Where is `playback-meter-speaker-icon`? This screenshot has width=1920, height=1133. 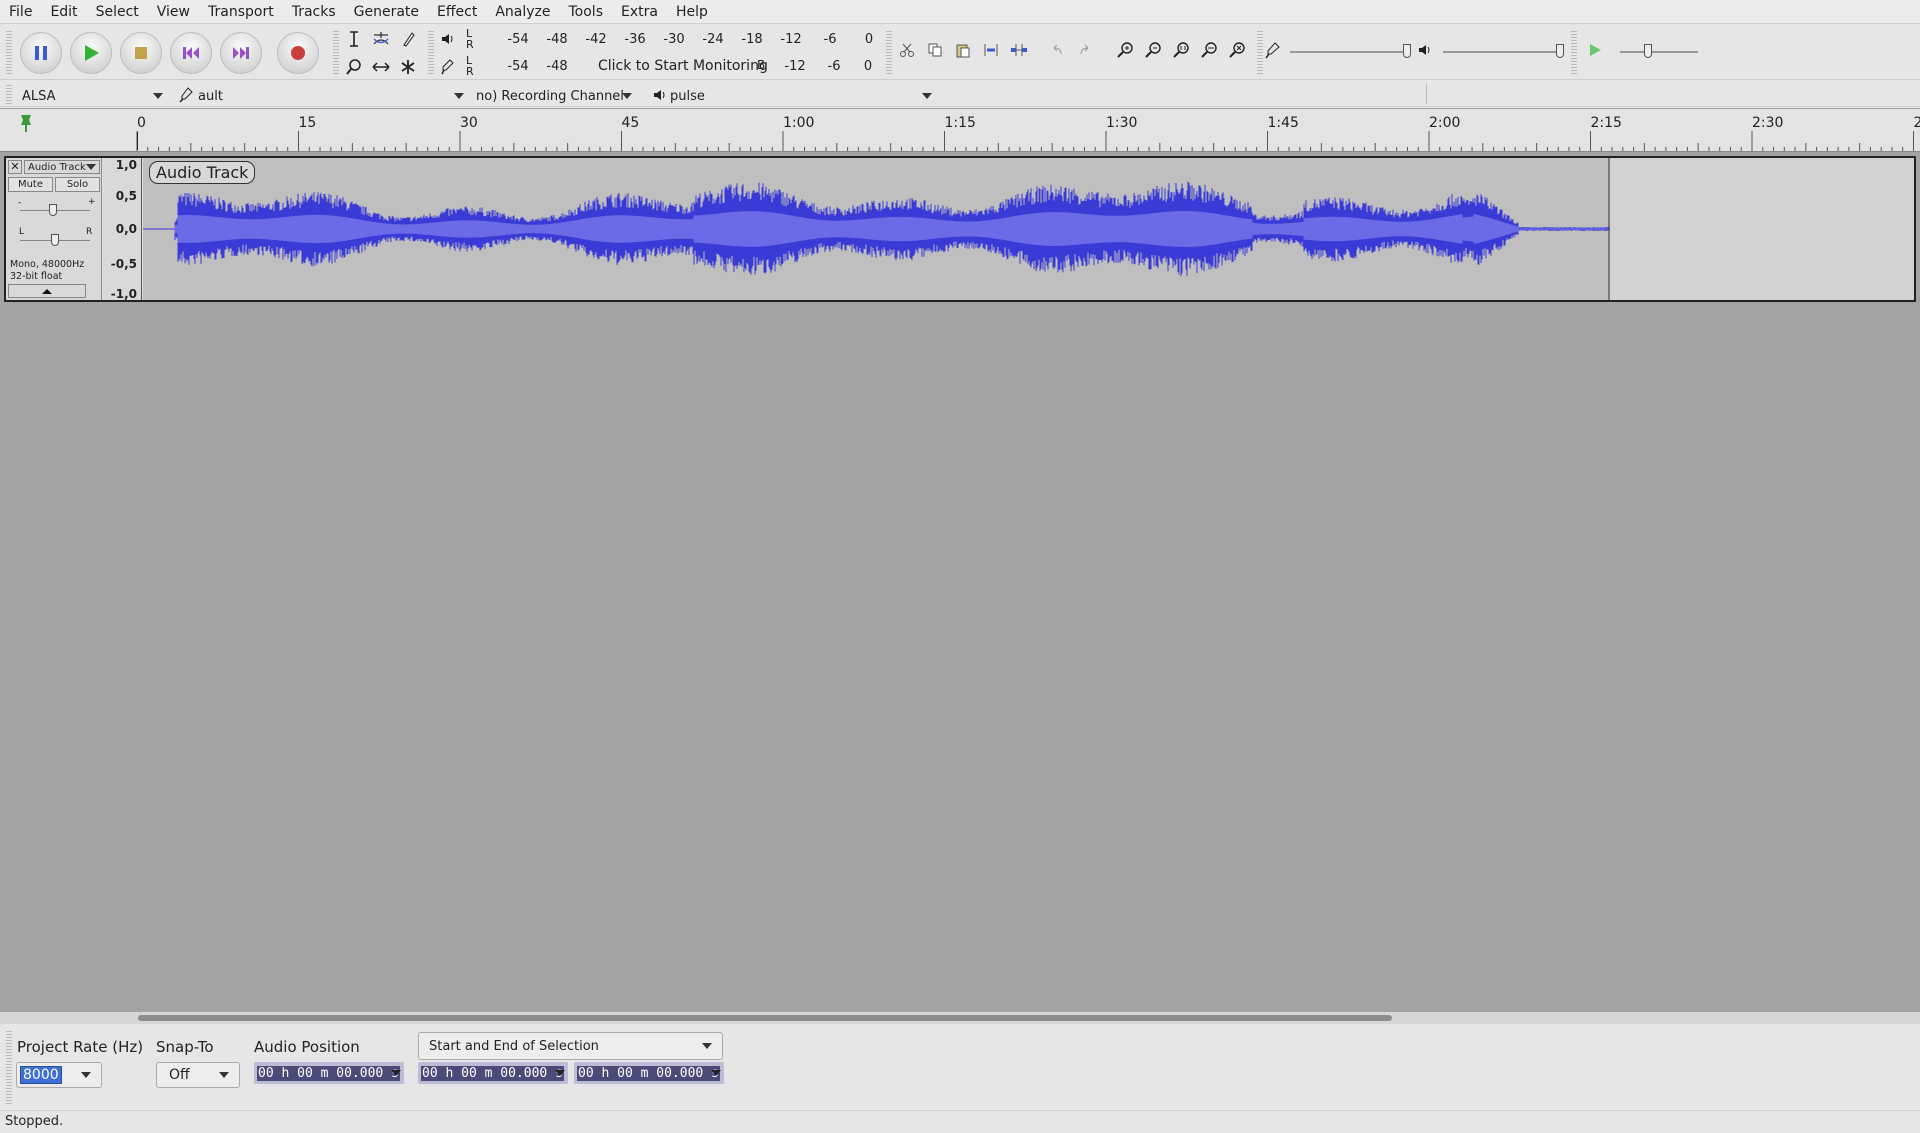
playback-meter-speaker-icon is located at coordinates (448, 39).